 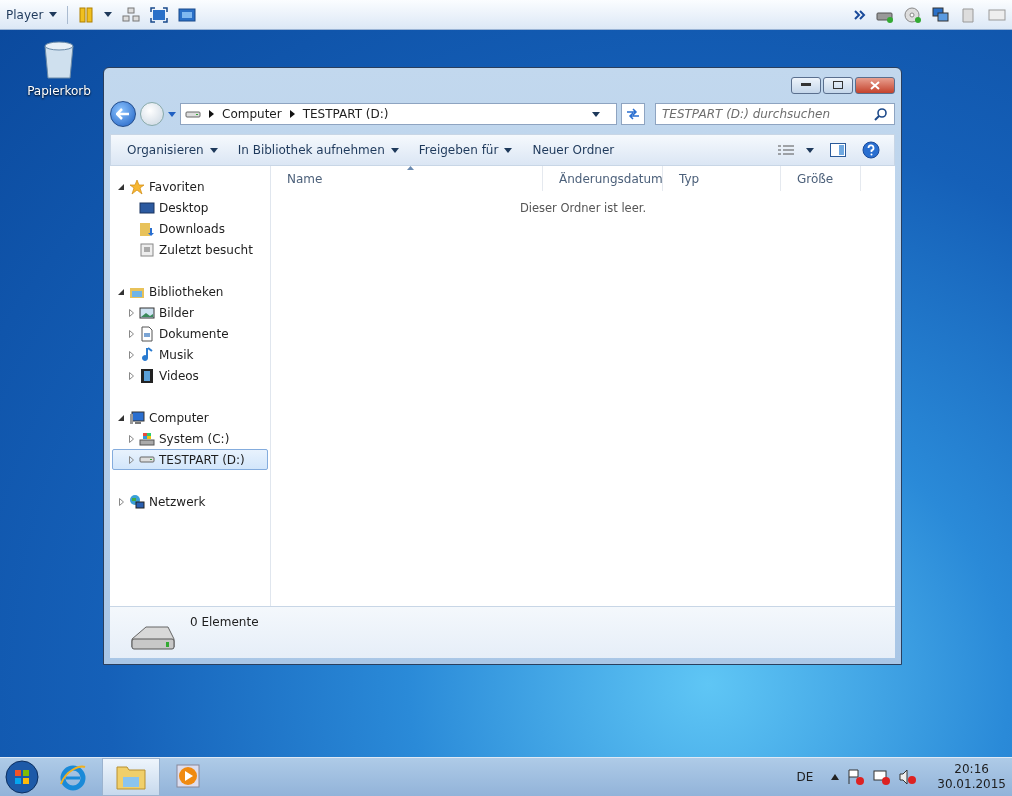 I want to click on network-adapter-icon, so click(x=941, y=14).